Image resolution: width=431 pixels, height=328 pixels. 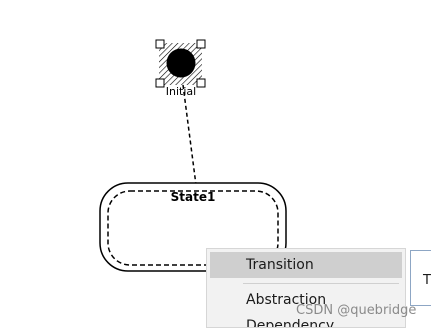 What do you see at coordinates (160, 83) in the screenshot?
I see `selection-handle-bottom-left` at bounding box center [160, 83].